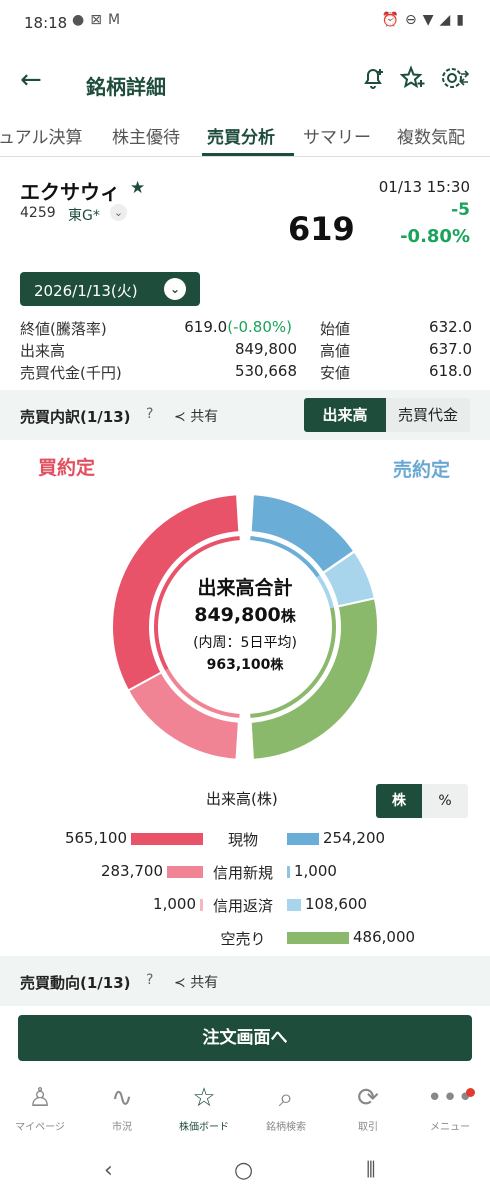 The image size is (490, 1200). What do you see at coordinates (204, 1098) in the screenshot?
I see `star-icon: ☆` at bounding box center [204, 1098].